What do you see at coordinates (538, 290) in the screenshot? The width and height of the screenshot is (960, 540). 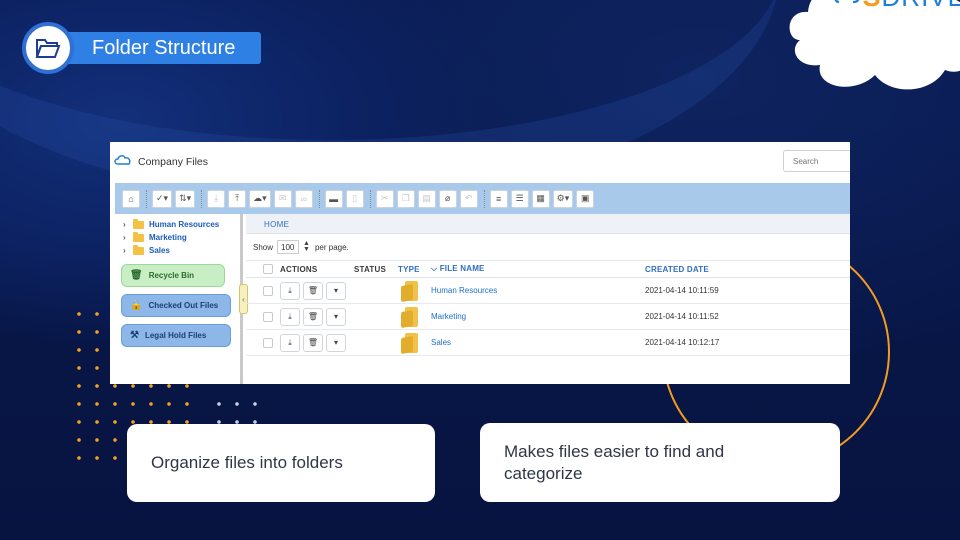 I see `file-name-link: Human Resources` at bounding box center [538, 290].